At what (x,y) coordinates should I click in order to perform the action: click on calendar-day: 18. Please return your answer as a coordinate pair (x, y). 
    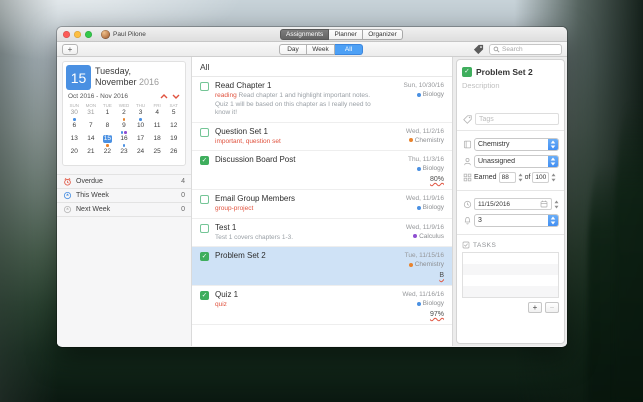
    Looking at the image, I should click on (157, 141).